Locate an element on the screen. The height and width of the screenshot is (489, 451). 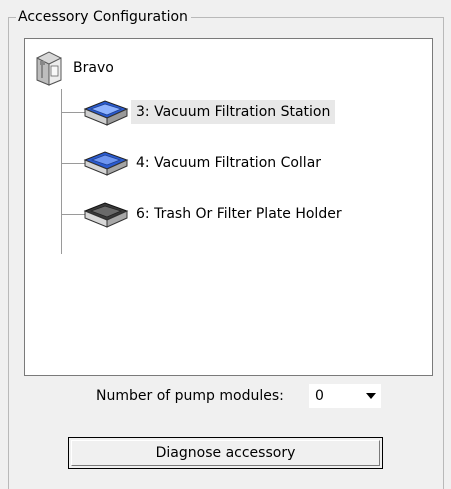
filter-plate-holder-icon is located at coordinates (106, 214).